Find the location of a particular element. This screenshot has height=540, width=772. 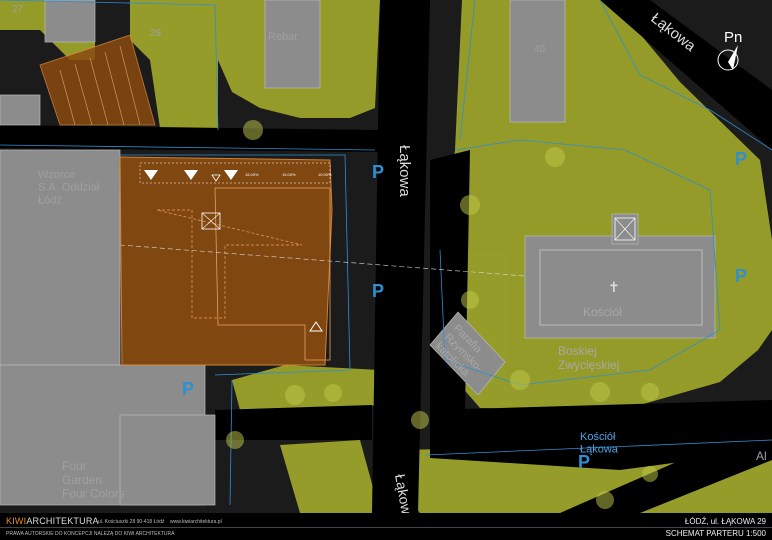

footer-web: www.kiwiarchitektura.pl is located at coordinates (196, 522).